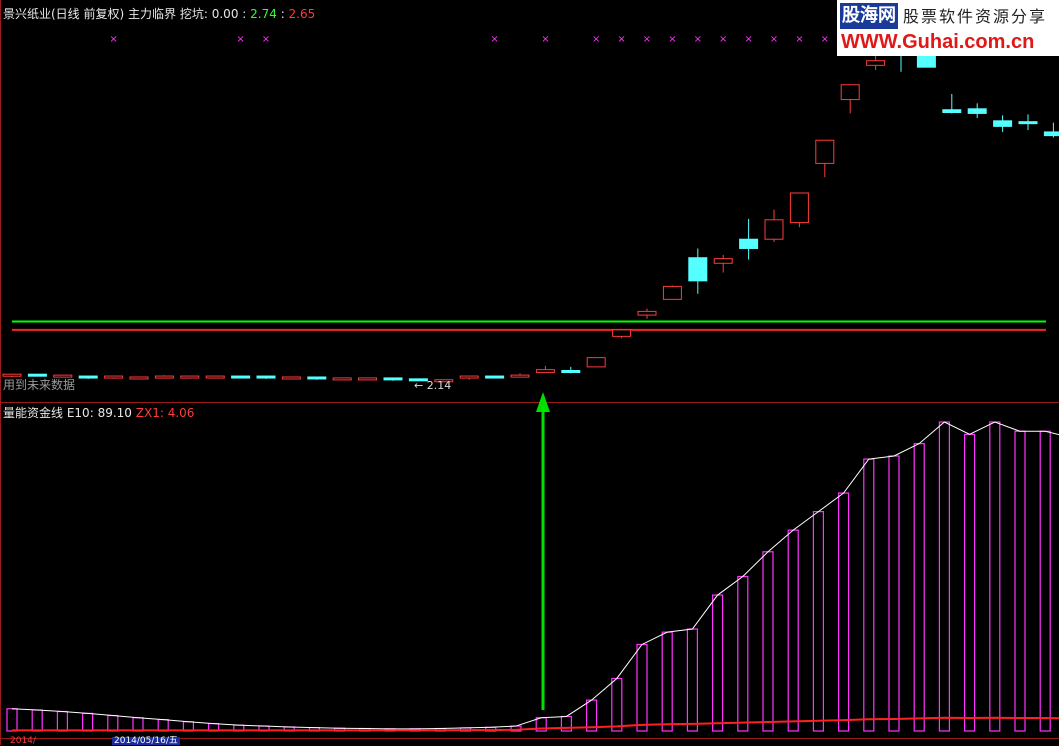 This screenshot has height=746, width=1059. What do you see at coordinates (191, 14) in the screenshot?
I see `wakeng-label: 挖坑` at bounding box center [191, 14].